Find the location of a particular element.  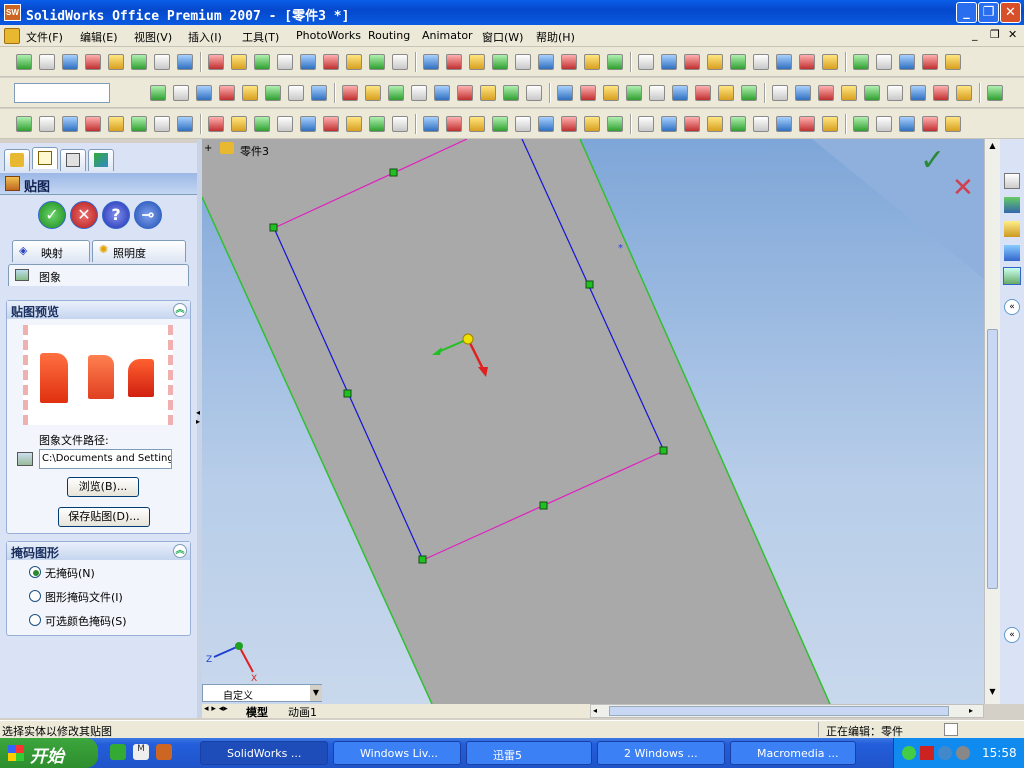

scroll-right-icon: ▸ is located at coordinates (975, 711).